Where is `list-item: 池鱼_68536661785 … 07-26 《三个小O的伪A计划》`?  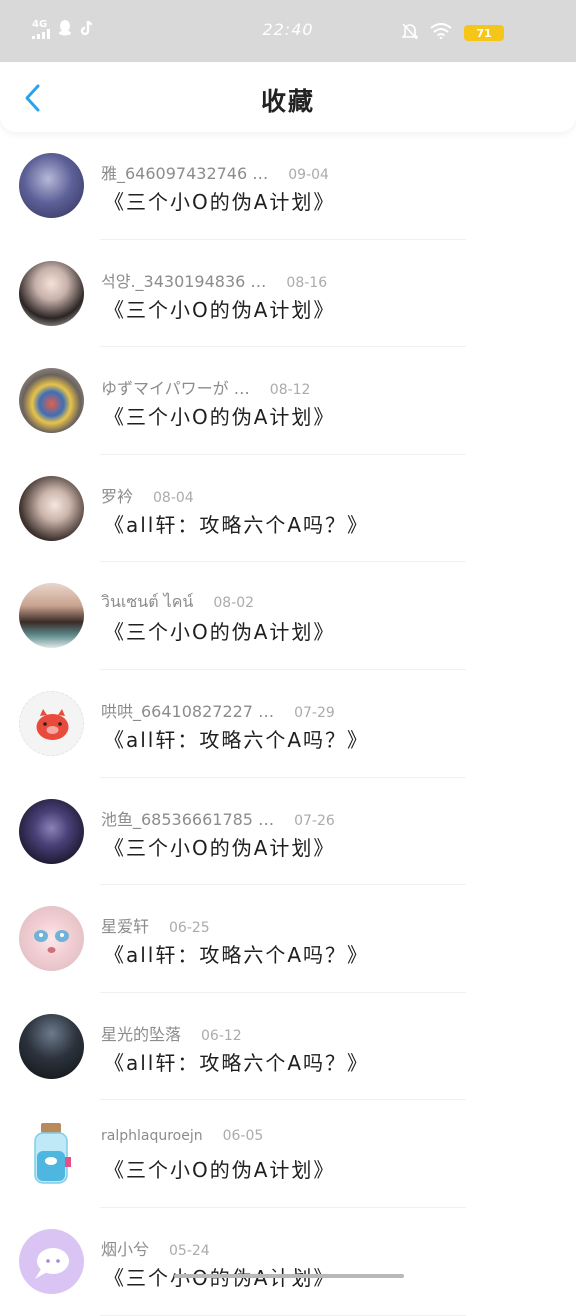 list-item: 池鱼_68536661785 … 07-26 《三个小O的伪A计划》 is located at coordinates (288, 832).